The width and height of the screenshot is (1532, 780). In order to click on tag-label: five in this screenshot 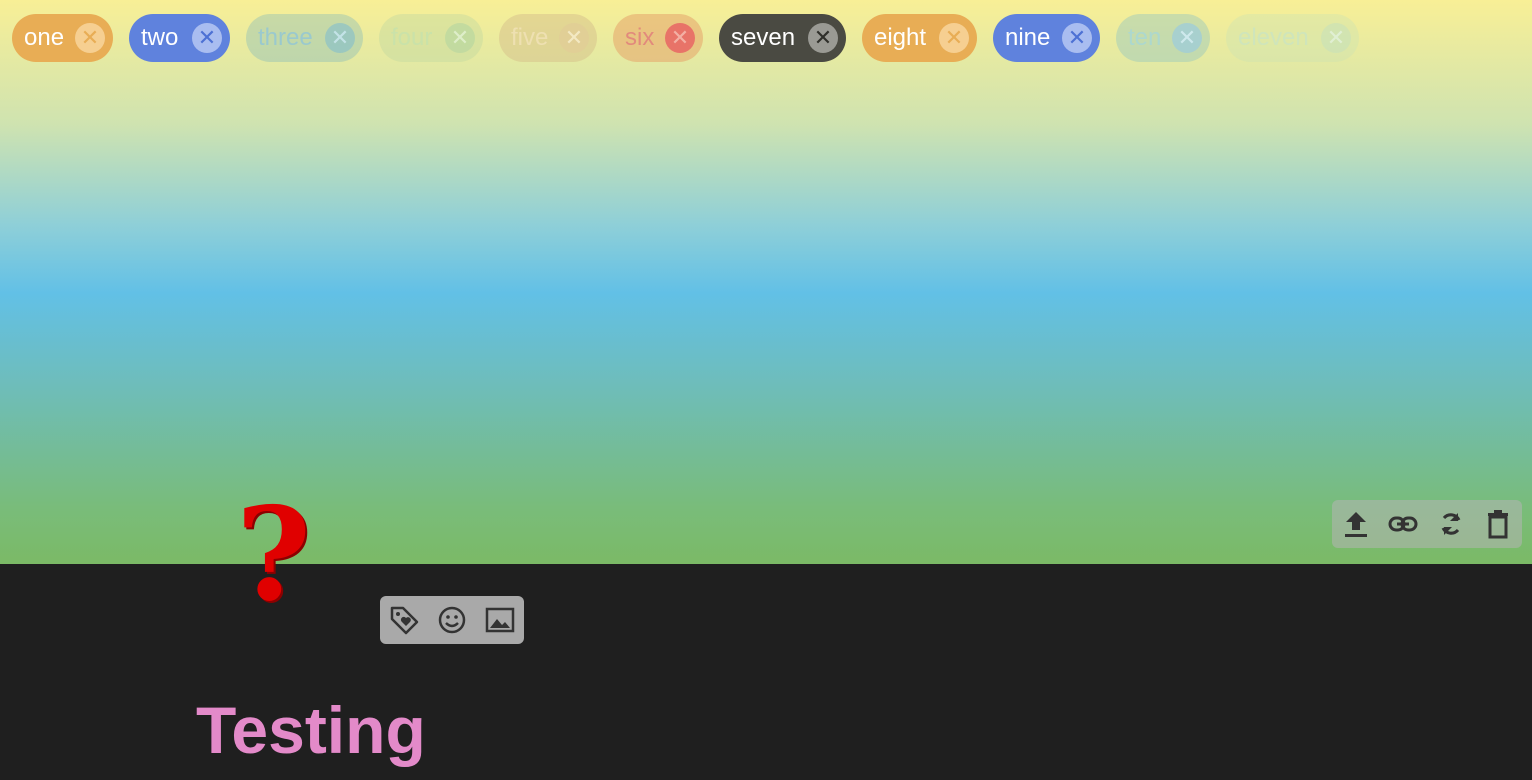, I will do `click(530, 37)`.